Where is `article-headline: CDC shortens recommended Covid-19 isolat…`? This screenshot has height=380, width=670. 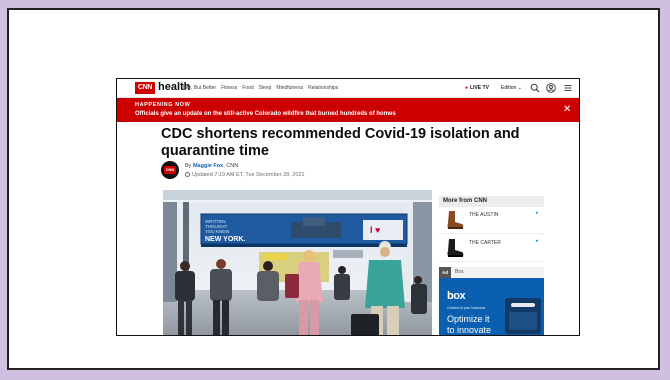
article-headline: CDC shortens recommended Covid-19 isolat… is located at coordinates (340, 142).